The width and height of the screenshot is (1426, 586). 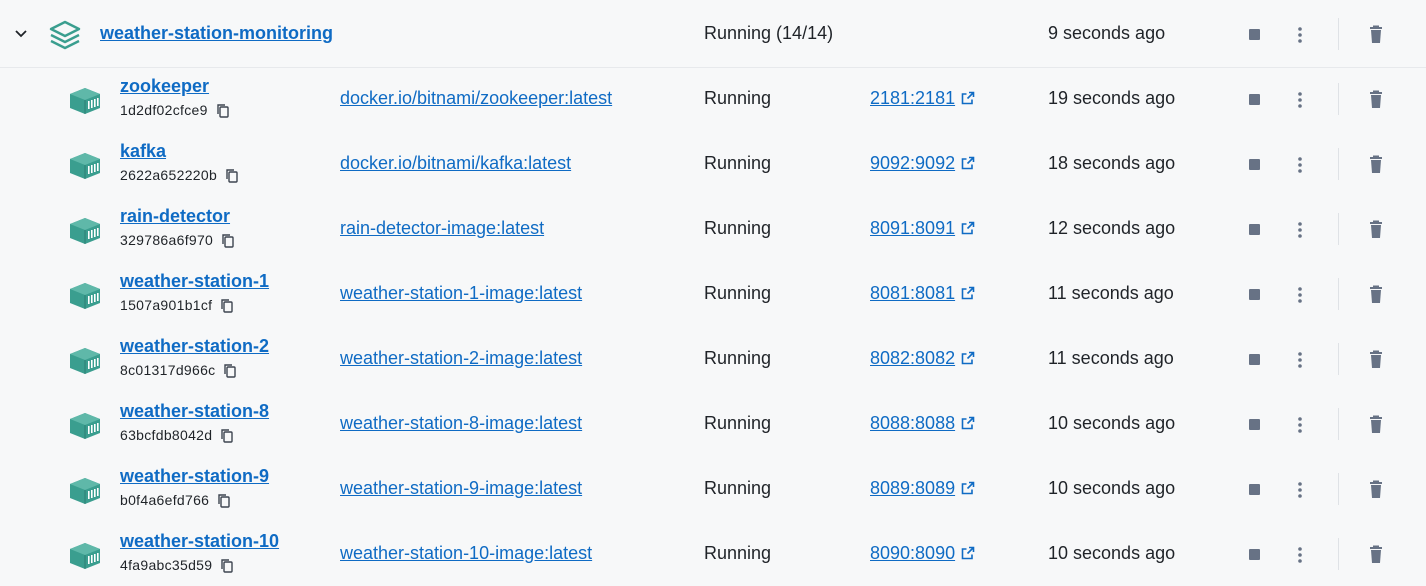 I want to click on image-link: weather-station-9-image:latest, so click(x=461, y=488).